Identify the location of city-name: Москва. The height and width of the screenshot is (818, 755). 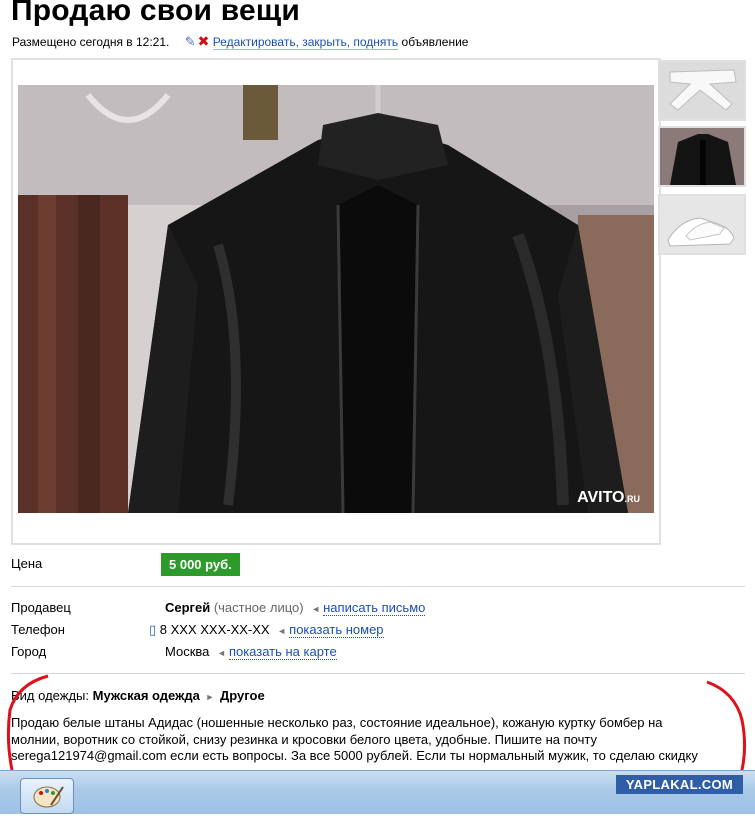
(187, 651).